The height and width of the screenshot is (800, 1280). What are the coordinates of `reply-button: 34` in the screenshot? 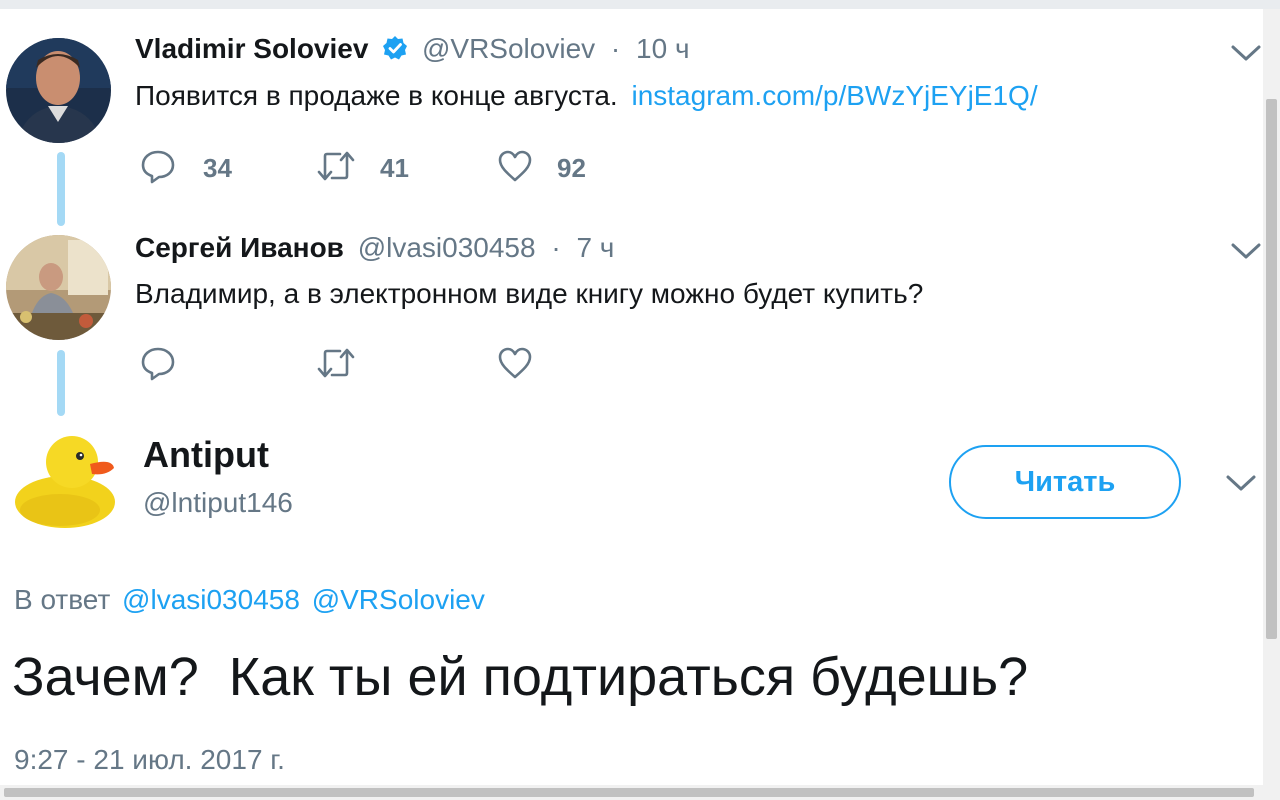 It's located at (186, 168).